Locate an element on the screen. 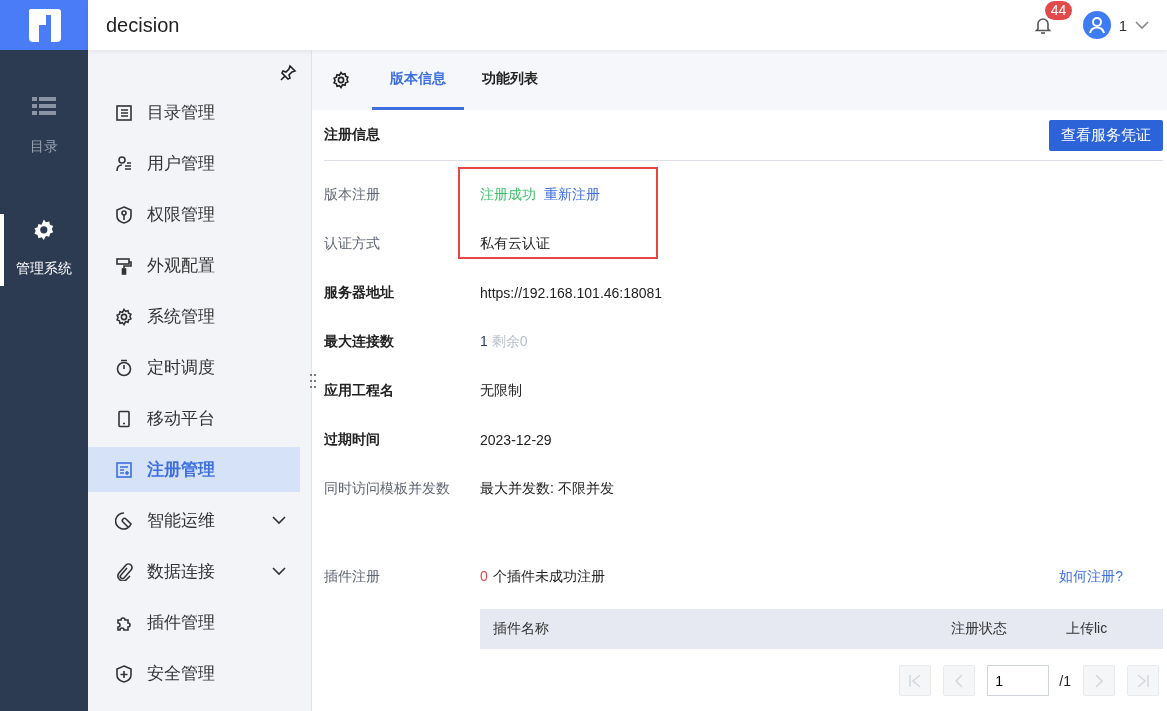 The image size is (1167, 711). field-label: 认证方式 is located at coordinates (352, 243).